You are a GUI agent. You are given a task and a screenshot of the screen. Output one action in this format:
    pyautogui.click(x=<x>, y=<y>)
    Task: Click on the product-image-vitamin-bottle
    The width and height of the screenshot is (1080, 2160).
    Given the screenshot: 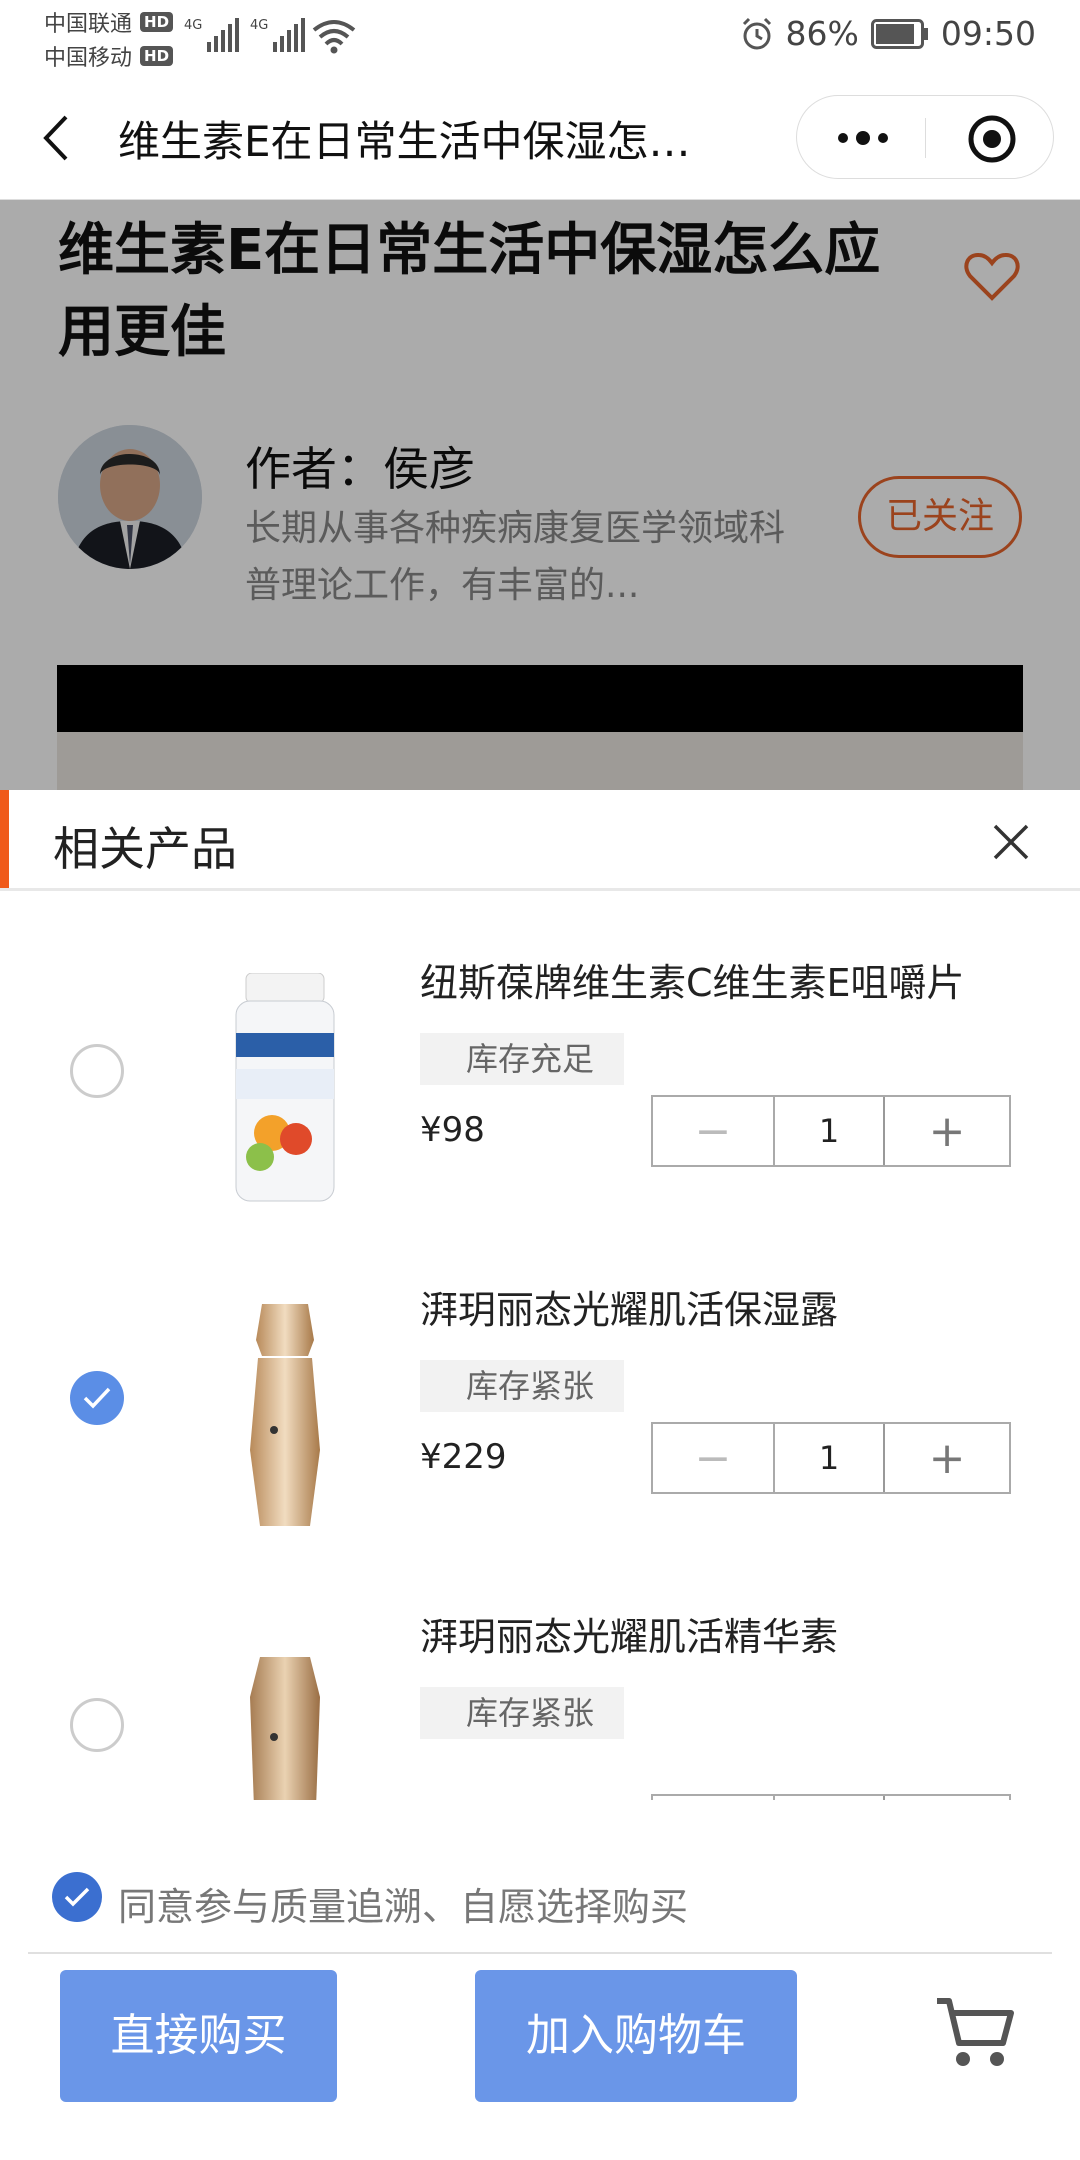 What is the action you would take?
    pyautogui.click(x=285, y=1087)
    